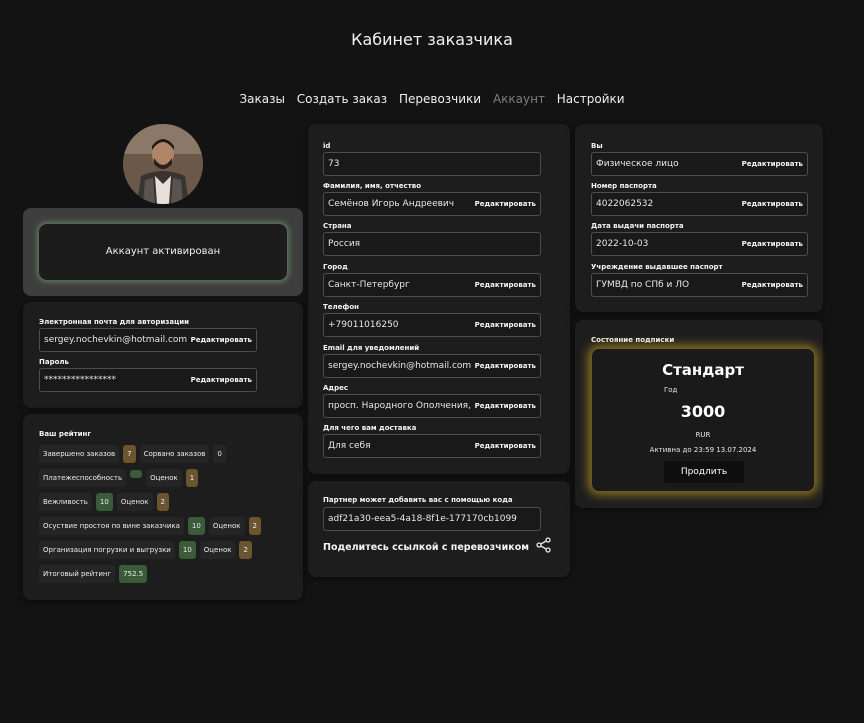 This screenshot has width=864, height=723. I want to click on rating-row-total: Итоговый рейтинг 752.5, so click(95, 574).